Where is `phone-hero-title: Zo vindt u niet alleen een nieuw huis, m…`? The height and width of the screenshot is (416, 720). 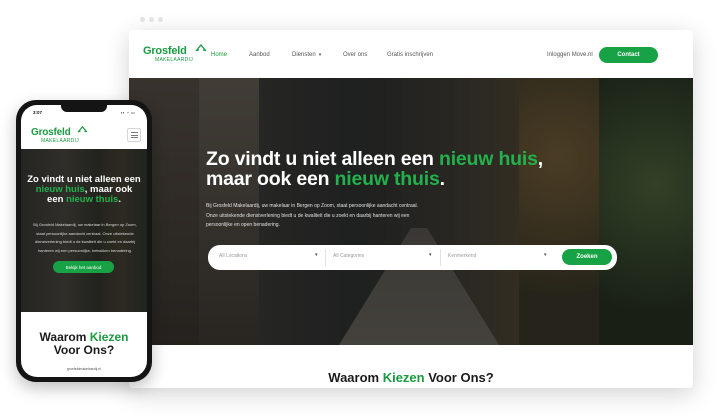
phone-hero-title: Zo vindt u niet alleen een nieuw huis, m… is located at coordinates (84, 190).